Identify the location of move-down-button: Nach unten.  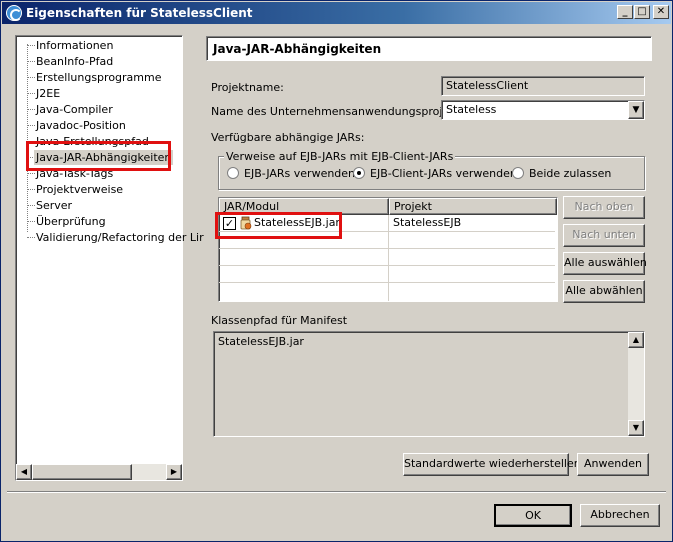
(604, 235).